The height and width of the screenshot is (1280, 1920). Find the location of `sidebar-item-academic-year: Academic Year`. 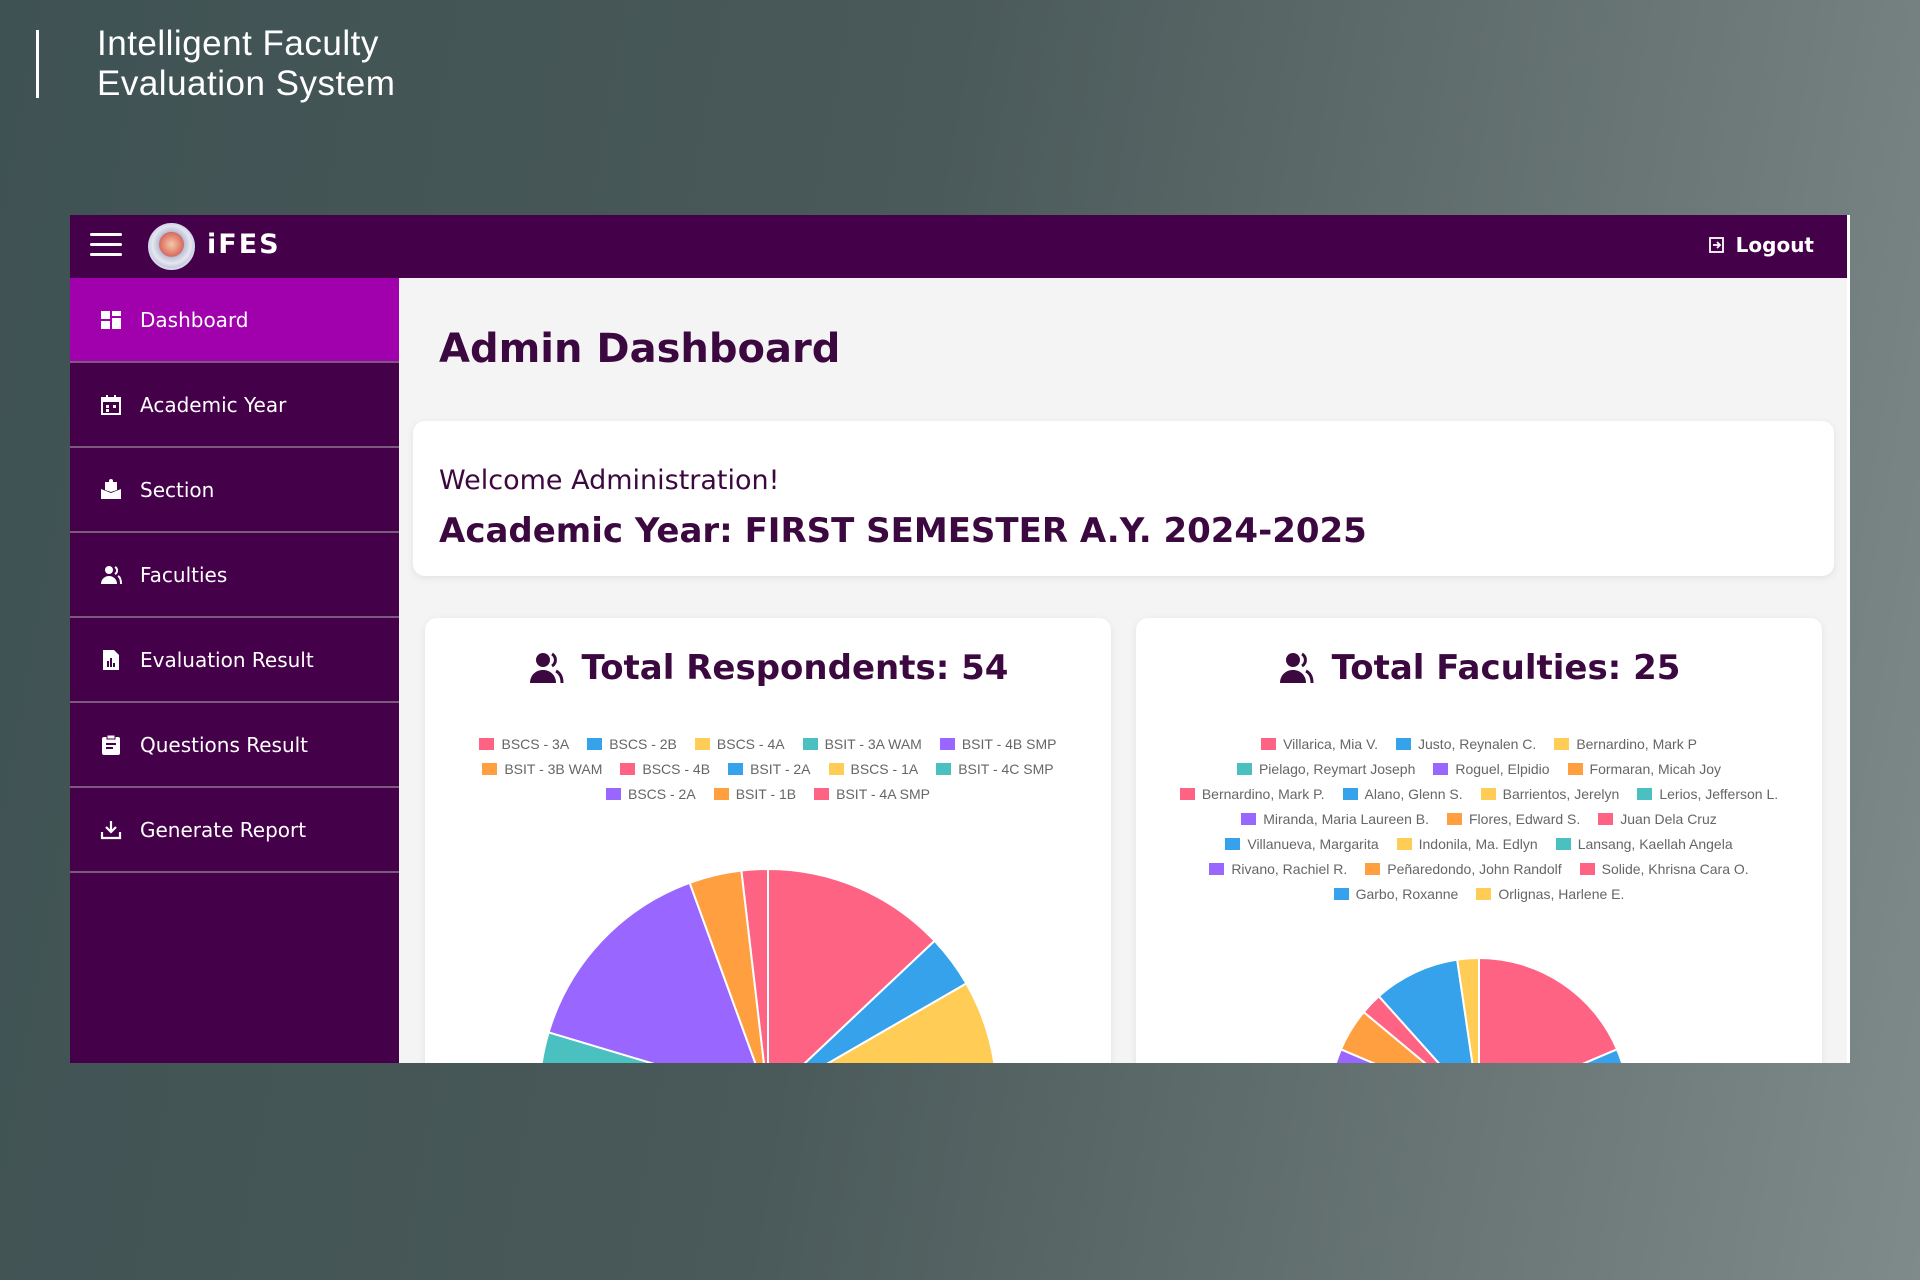

sidebar-item-academic-year: Academic Year is located at coordinates (234, 405).